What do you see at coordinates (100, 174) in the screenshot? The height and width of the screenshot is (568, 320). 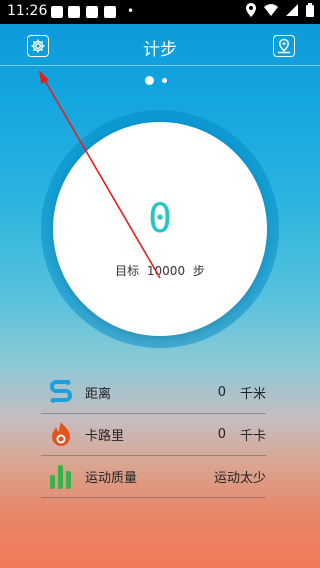 I see `annotation-arrow` at bounding box center [100, 174].